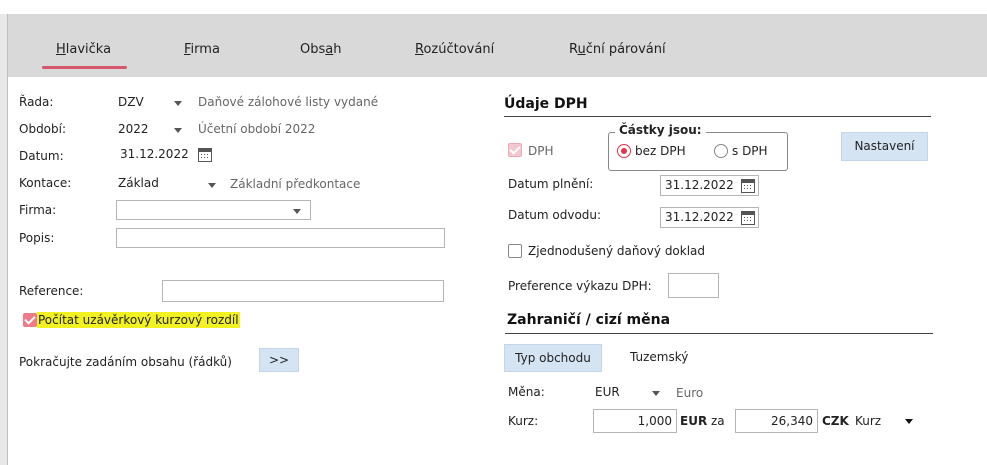  What do you see at coordinates (555, 215) in the screenshot?
I see `datum-odvodu-label: Datum odvodu:` at bounding box center [555, 215].